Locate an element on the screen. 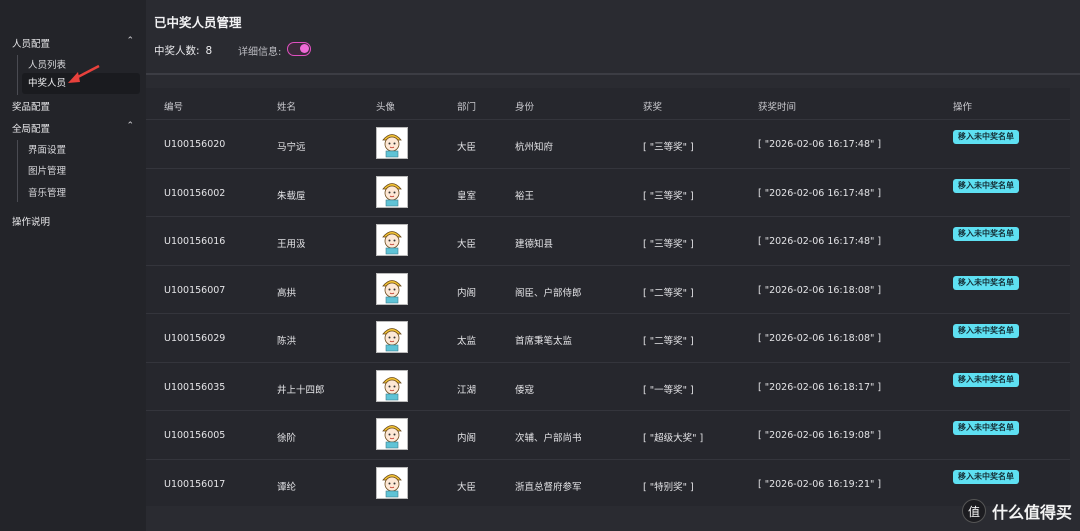 The width and height of the screenshot is (1080, 531). detail-info-toggle is located at coordinates (299, 49).